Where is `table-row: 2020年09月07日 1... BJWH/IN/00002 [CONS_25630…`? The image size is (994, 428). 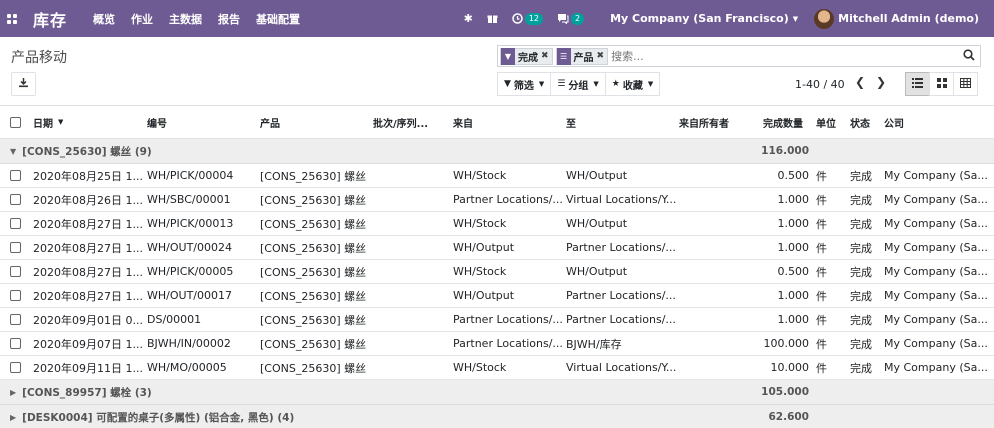
table-row: 2020年09月07日 1... BJWH/IN/00002 [CONS_25630… is located at coordinates (497, 344).